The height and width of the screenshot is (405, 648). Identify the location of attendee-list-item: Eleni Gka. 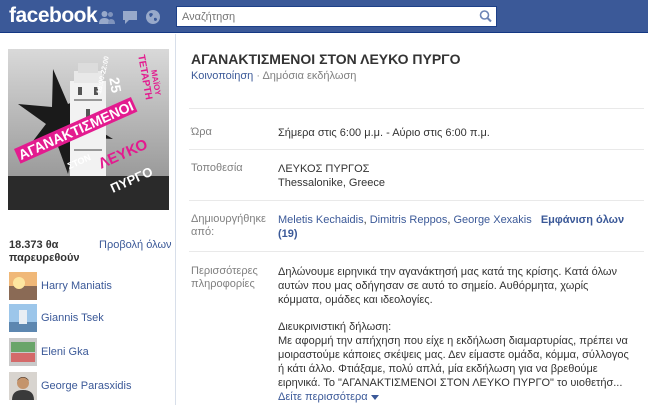
(89, 353).